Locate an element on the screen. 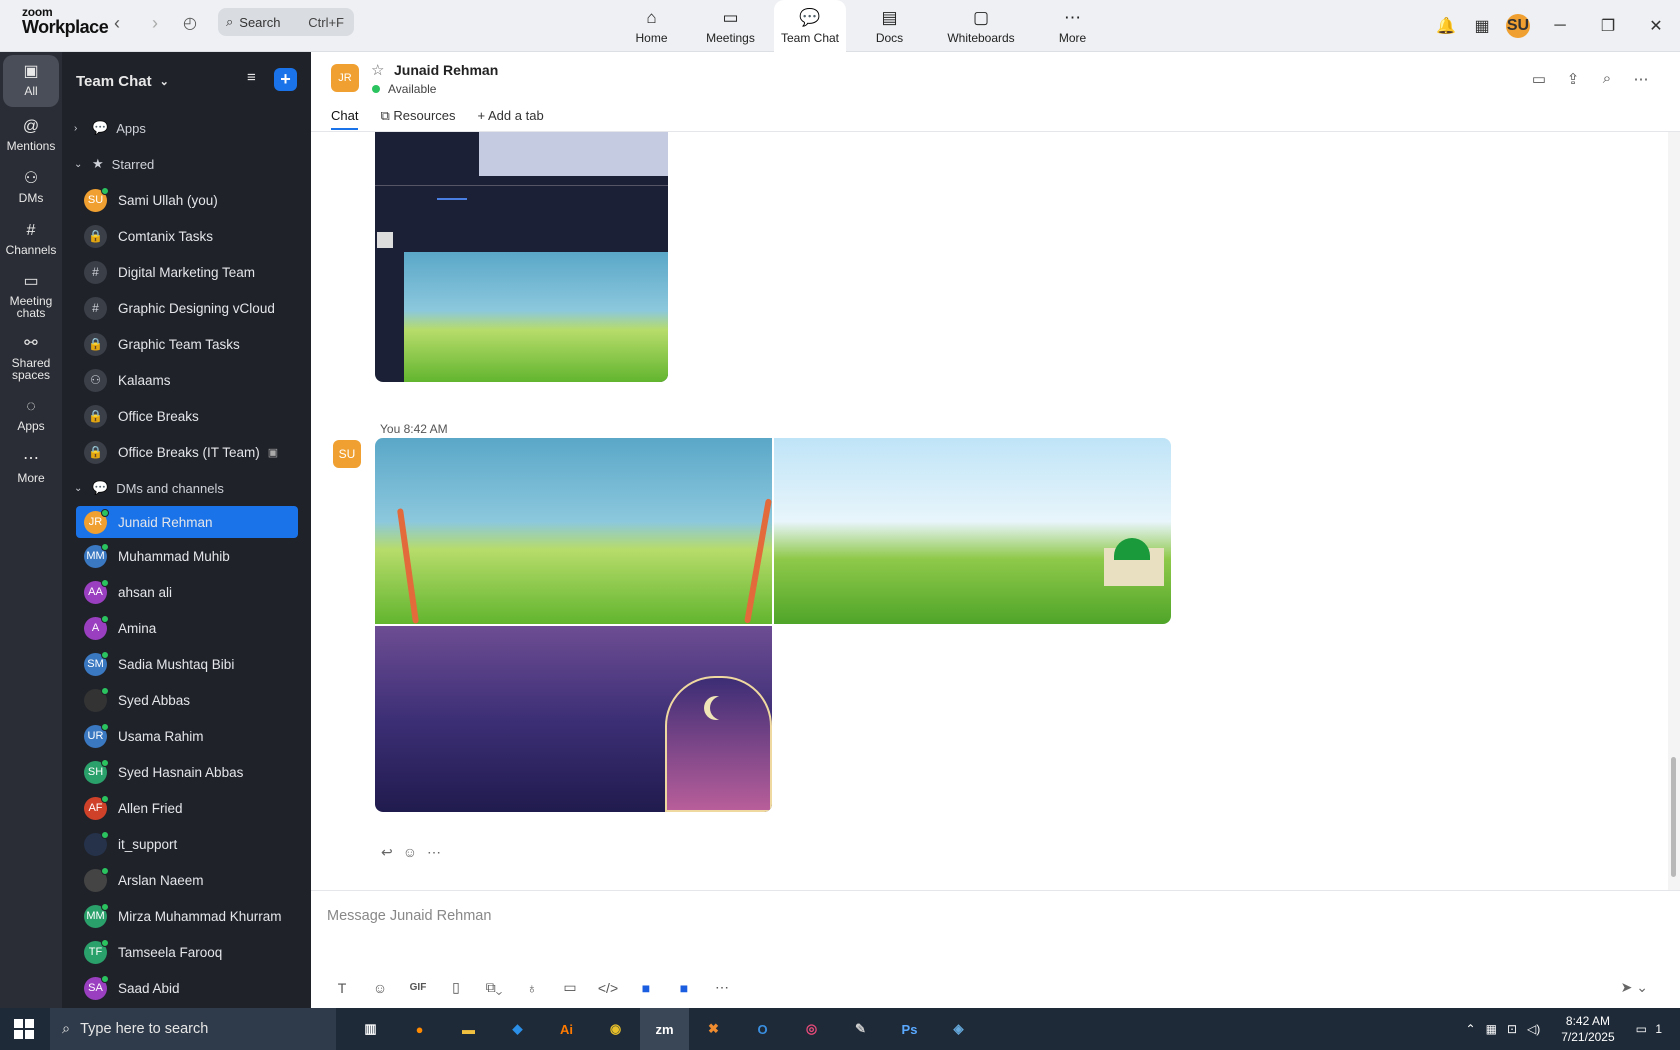 The width and height of the screenshot is (1680, 1050). dm-item: SH Syed Hasnain Abbas is located at coordinates (186, 772).